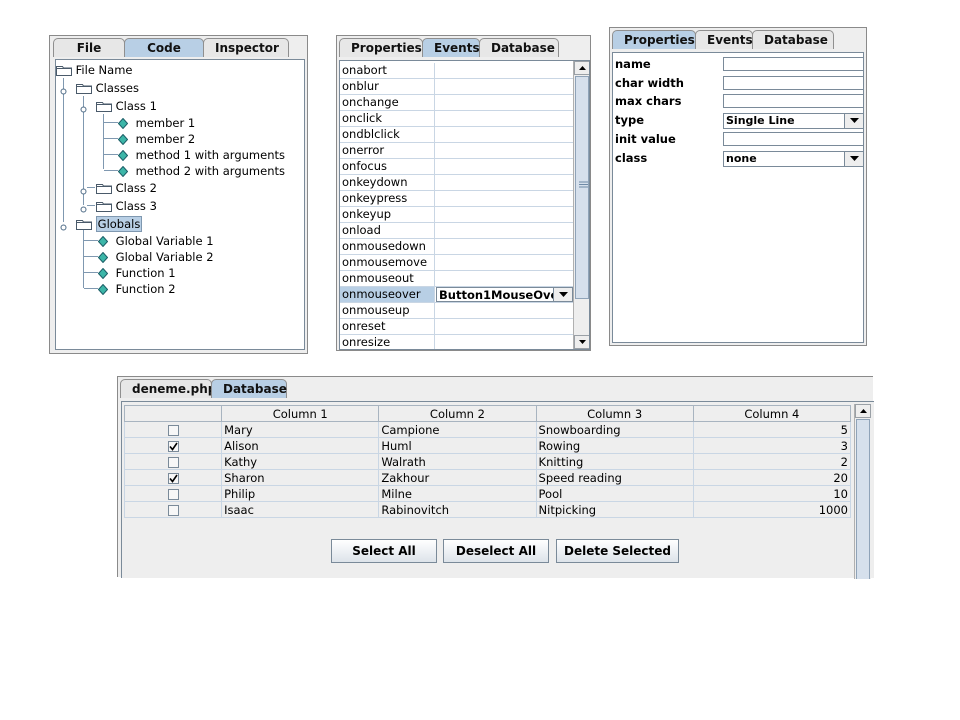 This screenshot has height=720, width=960. Describe the element at coordinates (614, 429) in the screenshot. I see `table-cell-column-3: Snowboarding` at that location.